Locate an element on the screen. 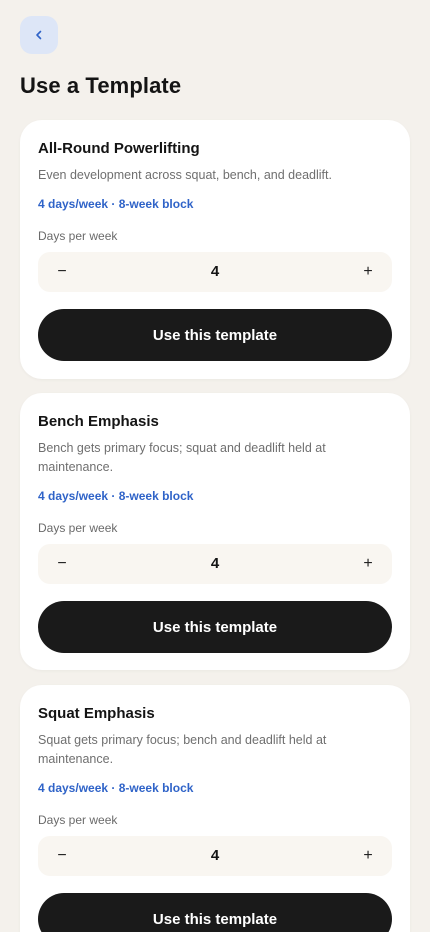  page-title: Use a Template is located at coordinates (101, 85).